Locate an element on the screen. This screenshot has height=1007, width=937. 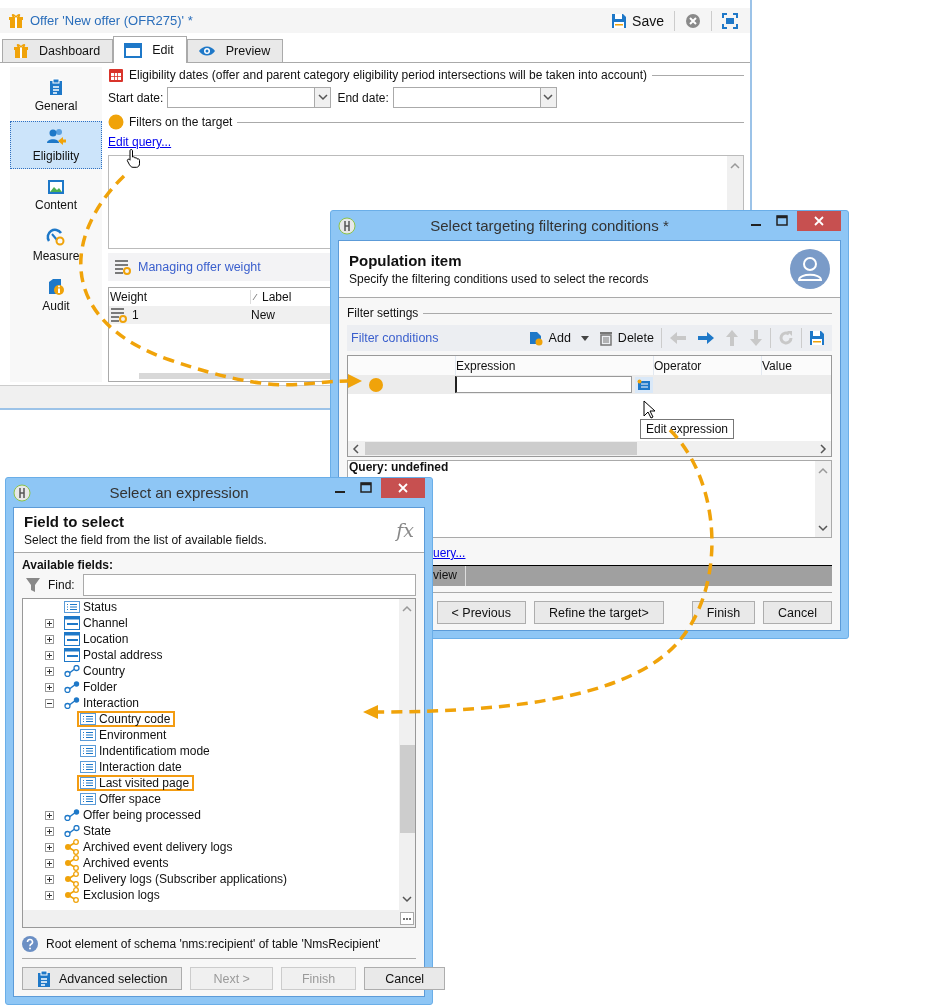
collapse-icon is located at coordinates (49, 703).